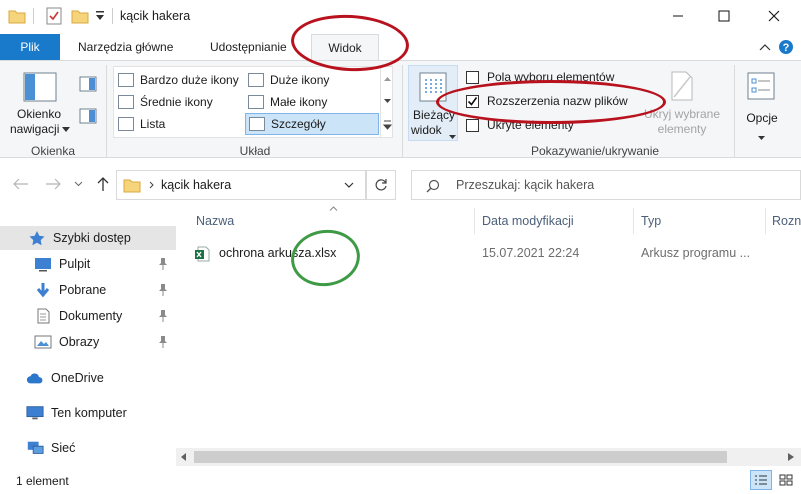 The width and height of the screenshot is (801, 494). Describe the element at coordinates (78, 184) in the screenshot. I see `recent-locations-icon` at that location.